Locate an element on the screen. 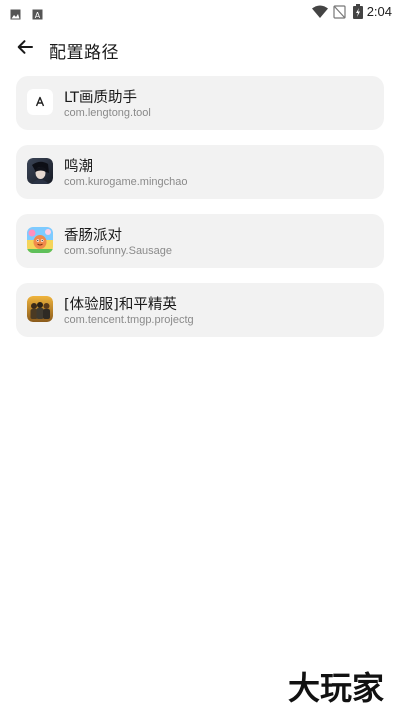 This screenshot has height=711, width=400. lt-app-icon is located at coordinates (40, 102).